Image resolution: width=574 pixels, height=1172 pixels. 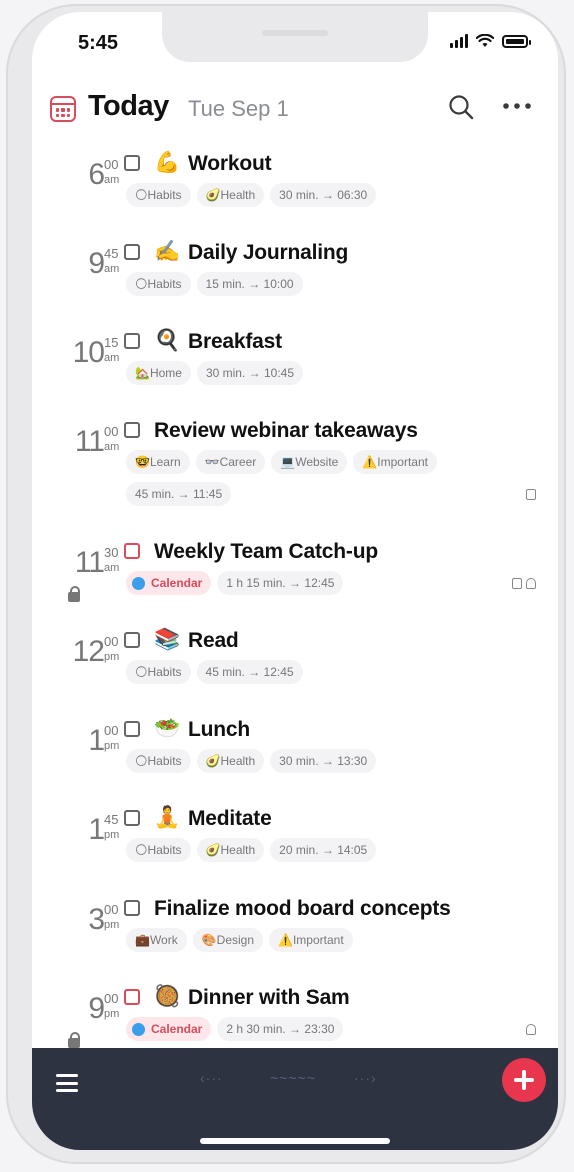 What do you see at coordinates (280, 1029) in the screenshot?
I see `duration-tag: 2 h 30 min. → 23:30` at bounding box center [280, 1029].